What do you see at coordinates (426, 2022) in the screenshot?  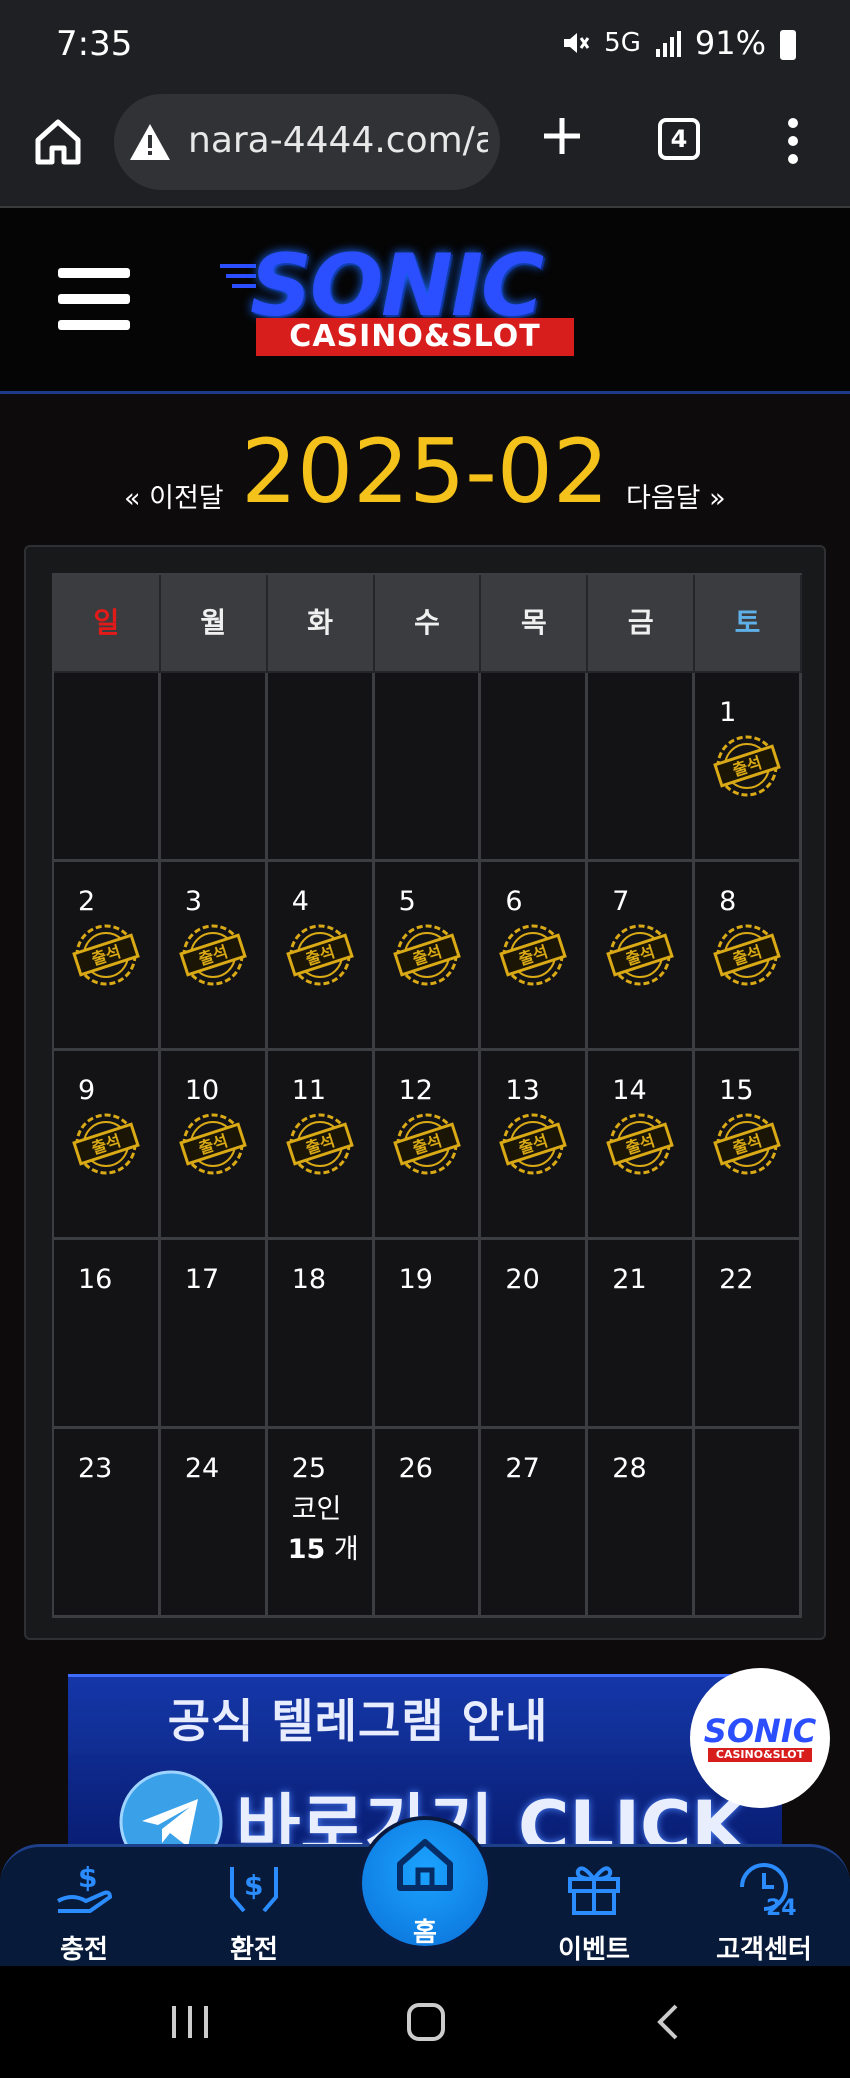 I see `home-system-icon` at bounding box center [426, 2022].